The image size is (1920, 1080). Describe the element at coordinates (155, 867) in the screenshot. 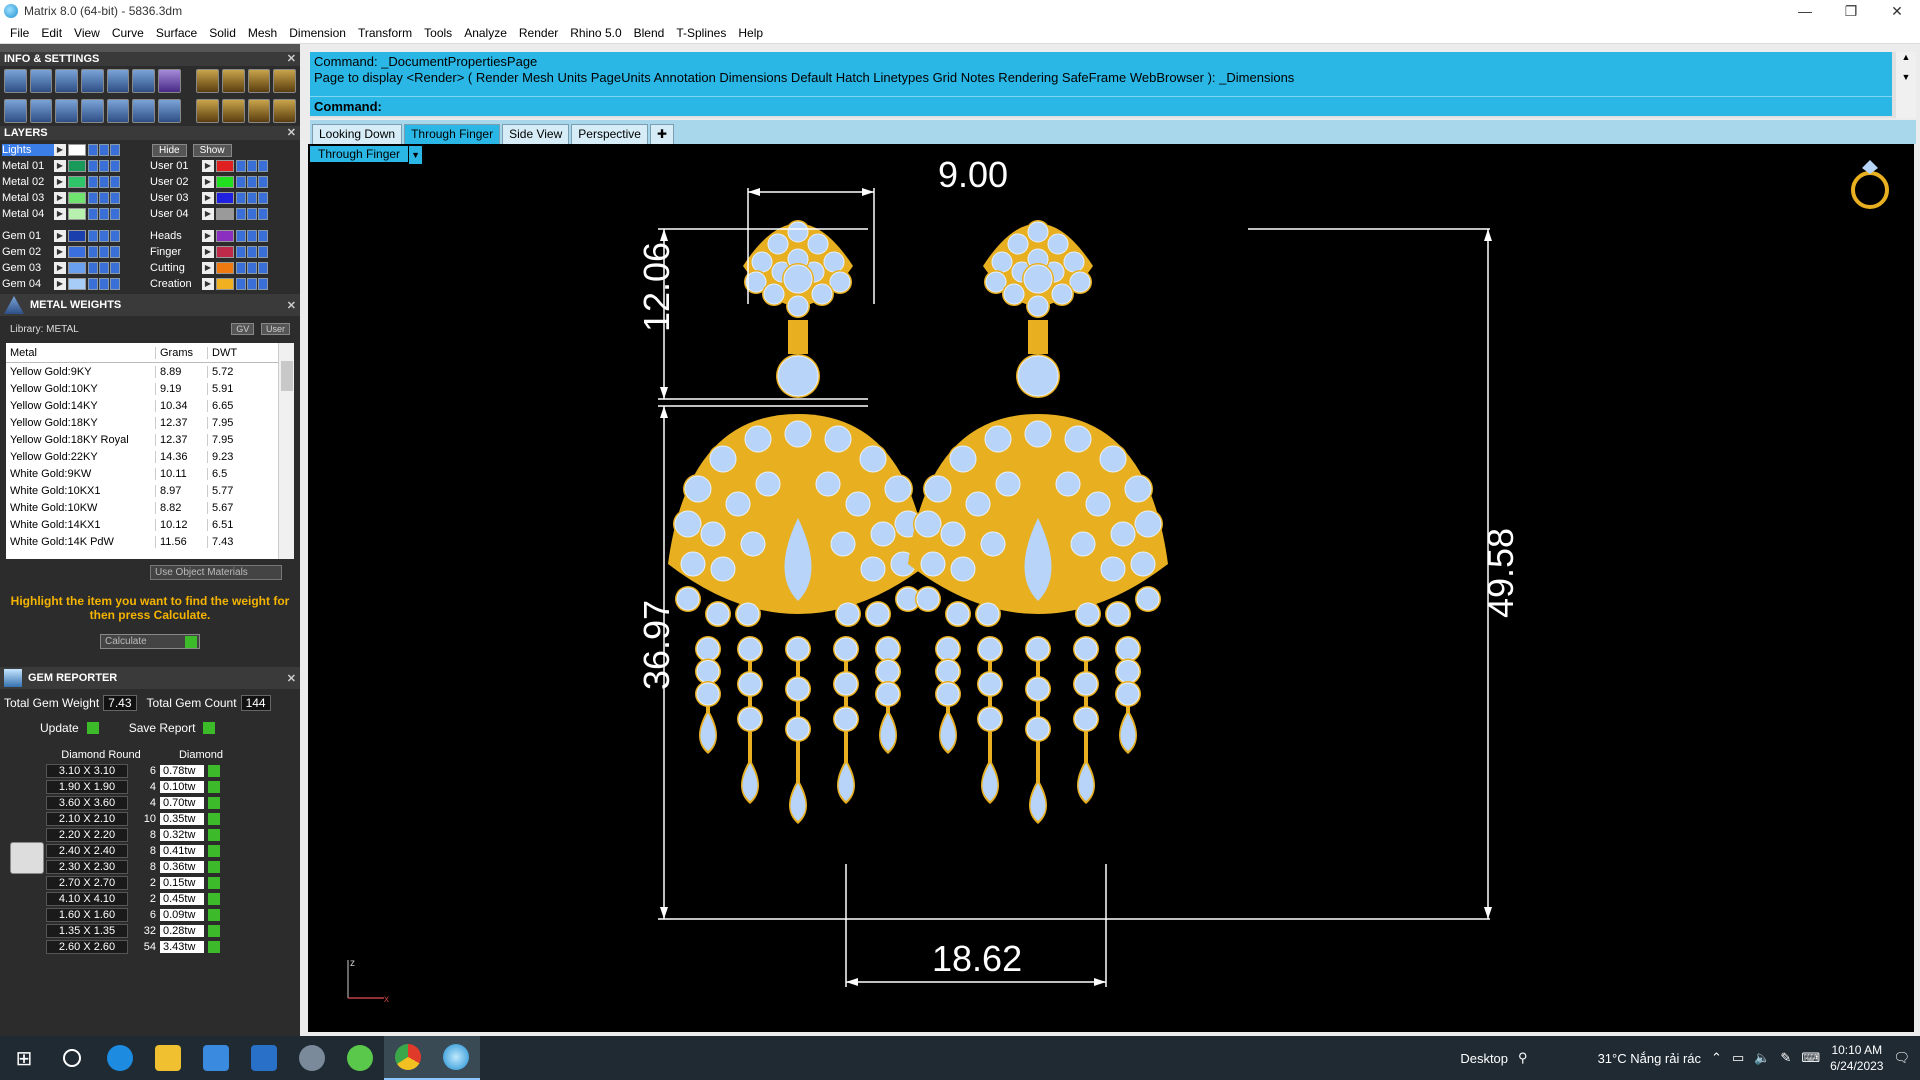

I see `gem-row: 2.30 X 2.30 8 0.36tw` at that location.